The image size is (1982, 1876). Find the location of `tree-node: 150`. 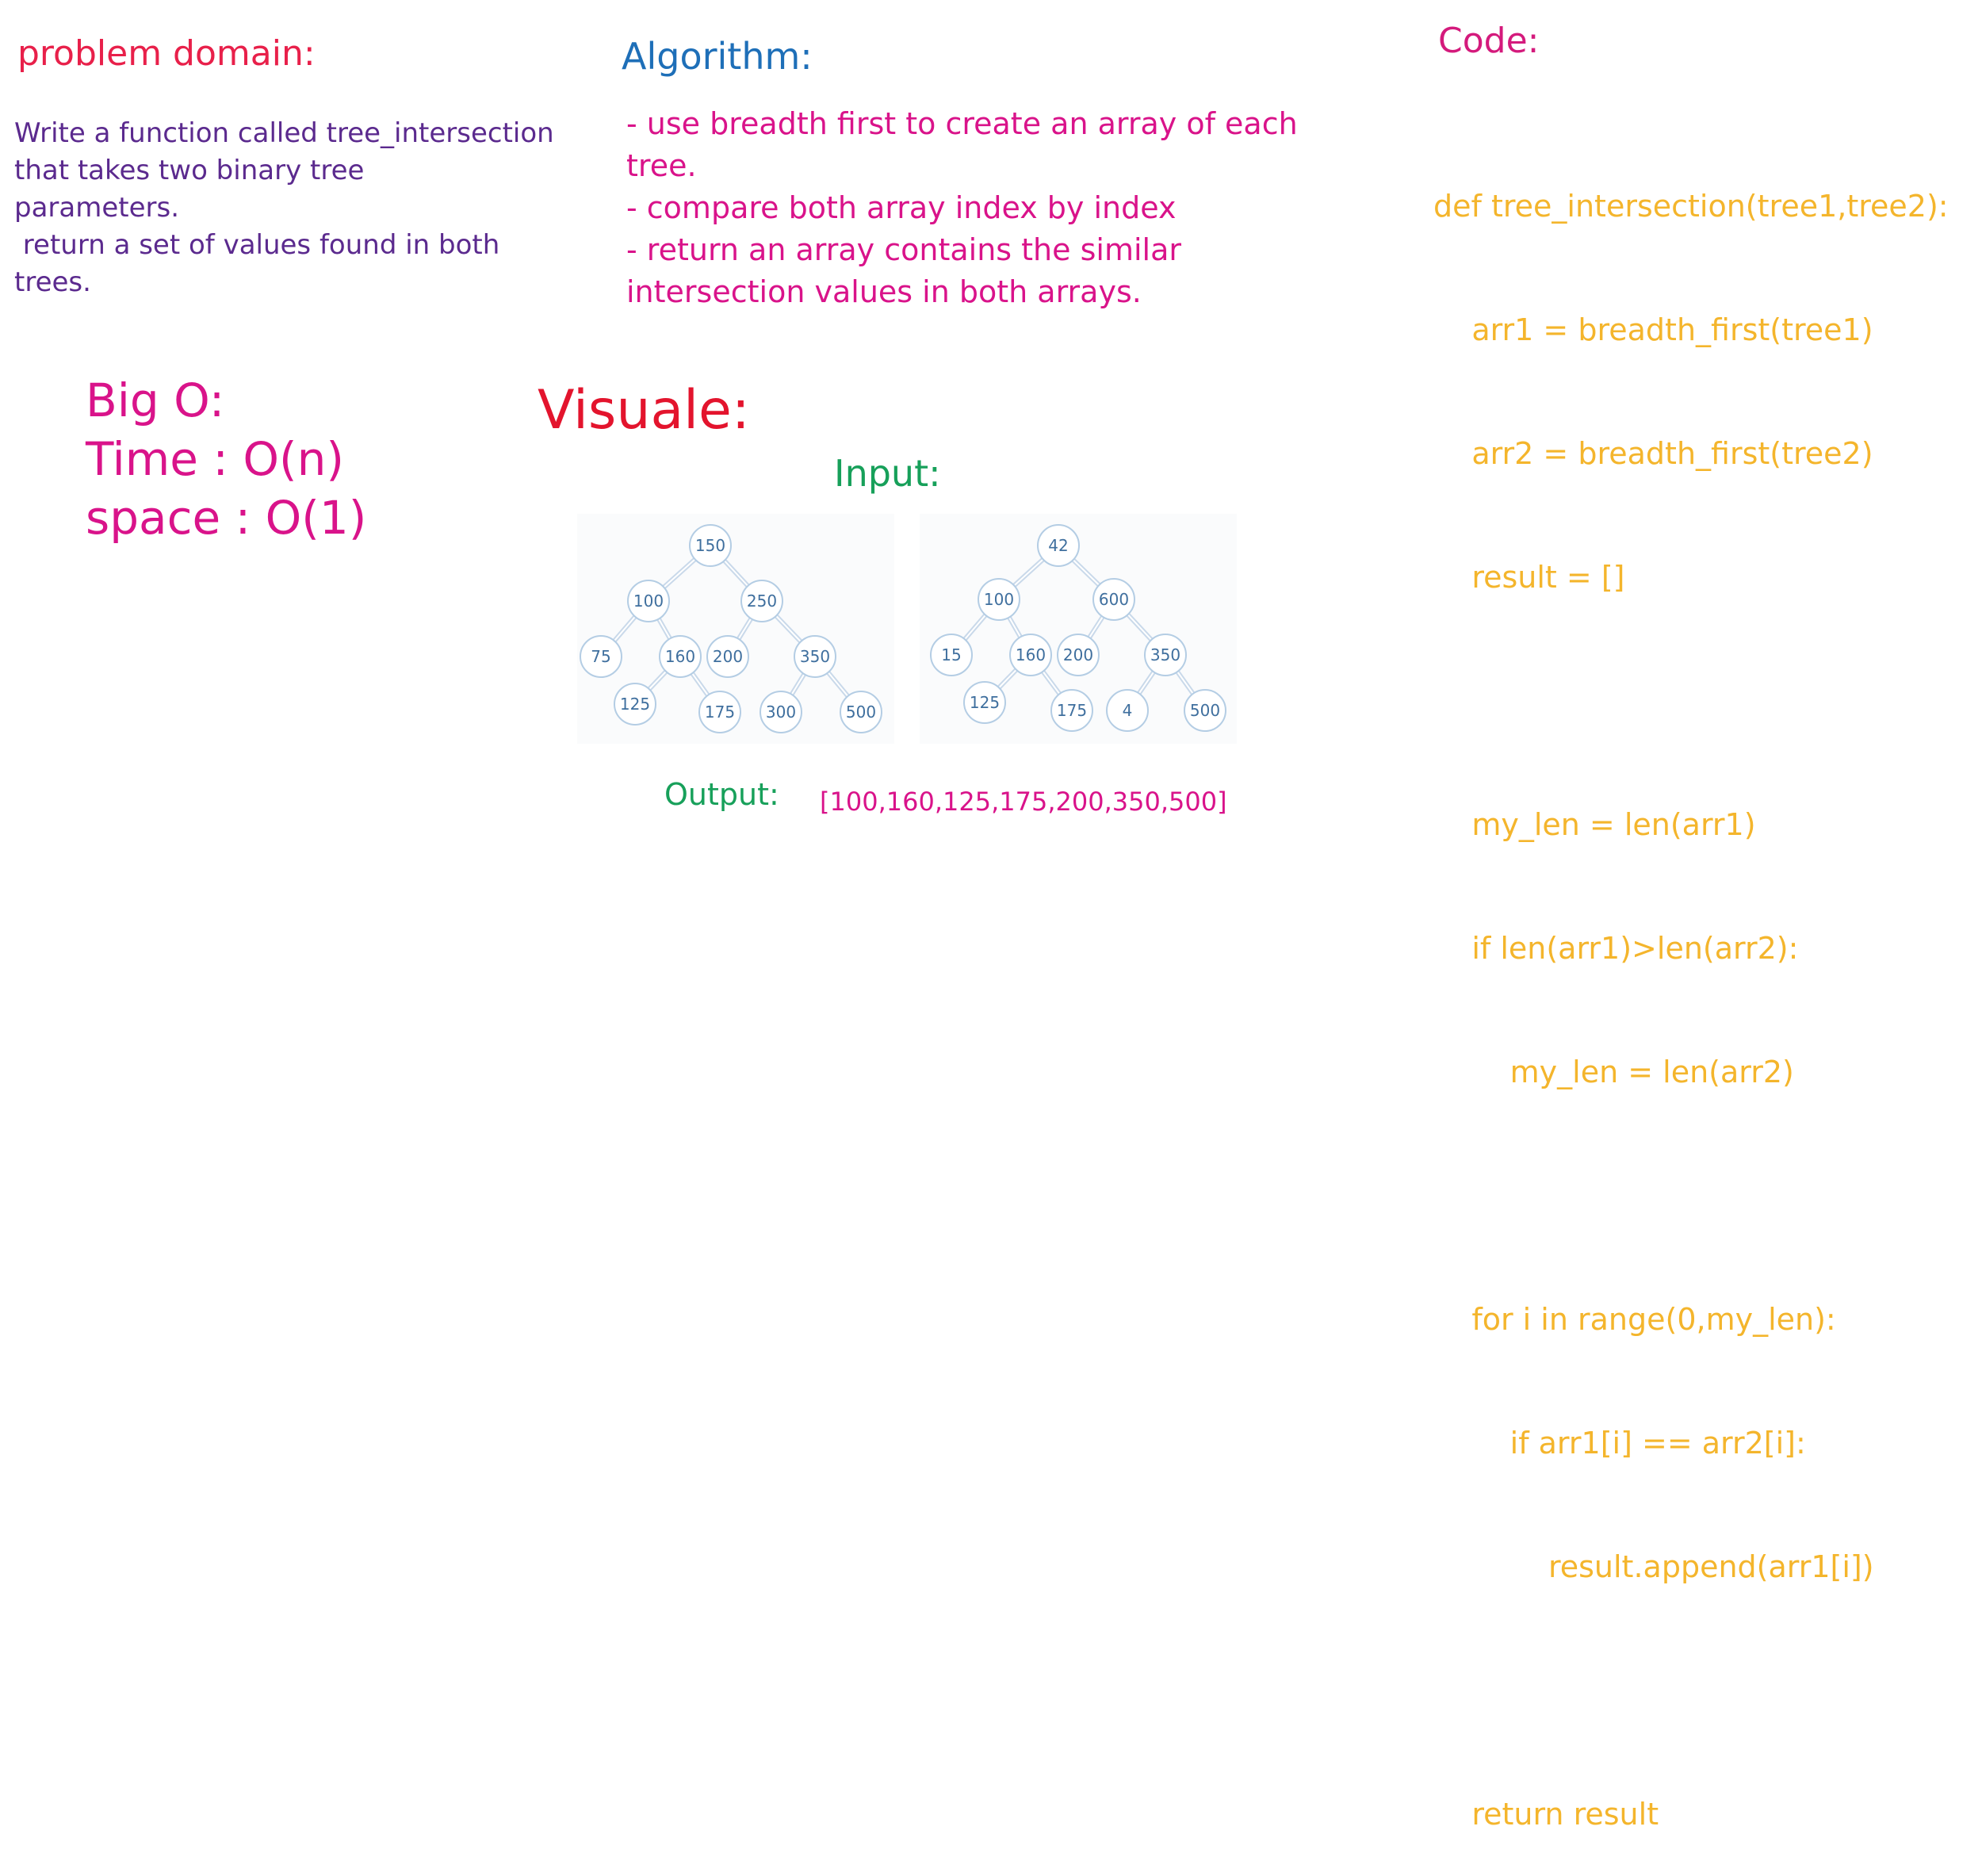

tree-node: 150 is located at coordinates (710, 545).